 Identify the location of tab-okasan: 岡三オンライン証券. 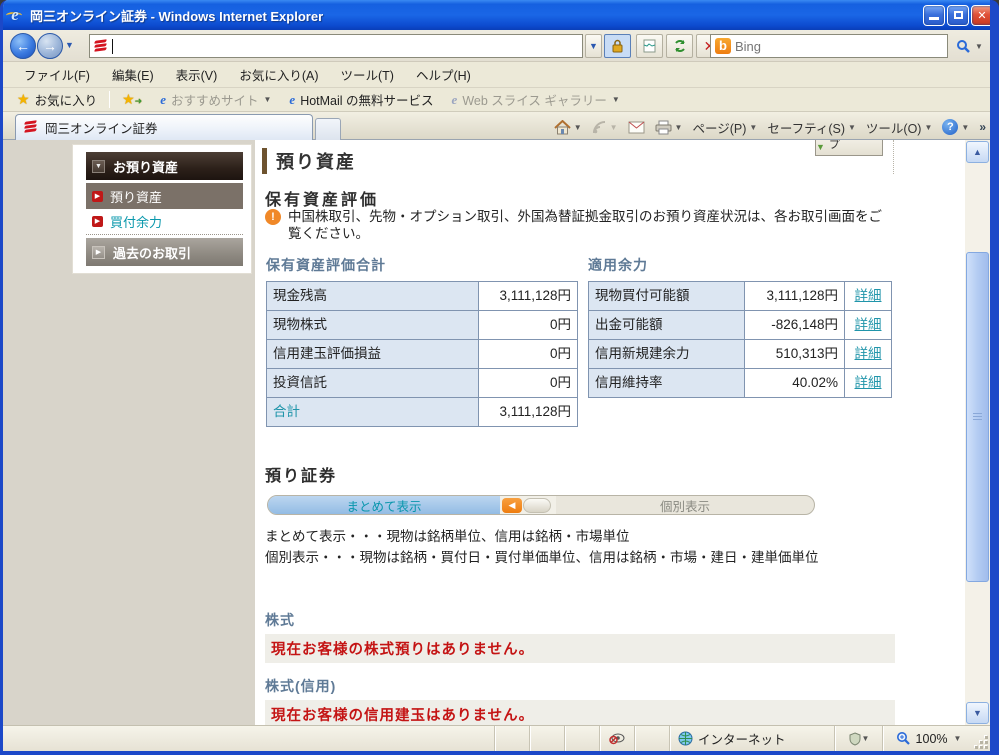
(164, 127).